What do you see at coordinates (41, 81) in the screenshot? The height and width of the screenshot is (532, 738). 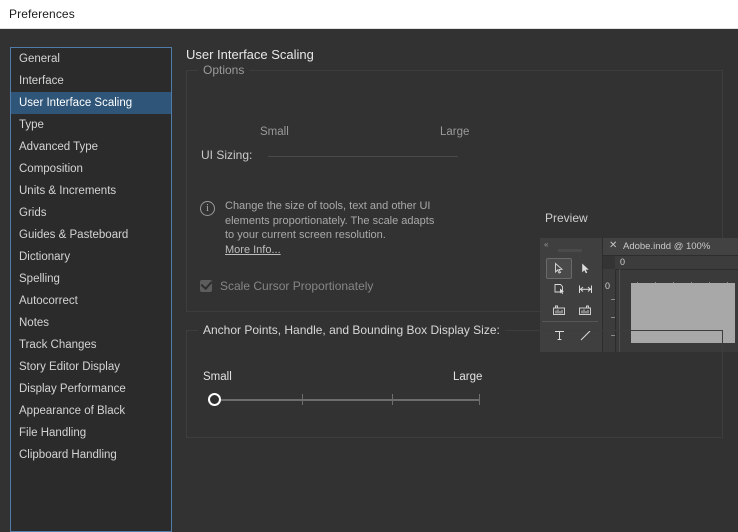 I see `sidebar-item-label: Interface` at bounding box center [41, 81].